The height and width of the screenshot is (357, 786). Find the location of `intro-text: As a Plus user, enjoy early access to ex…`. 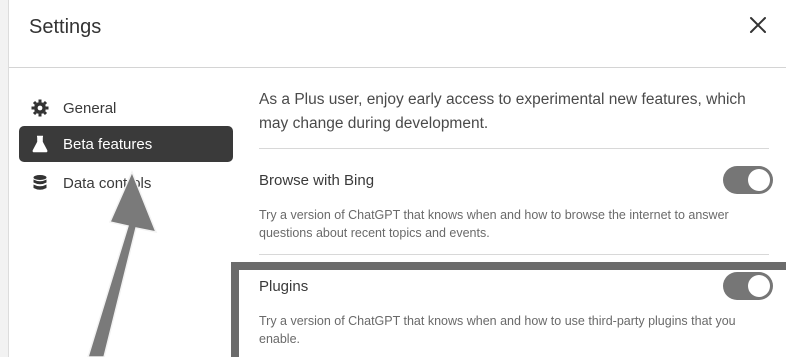

intro-text: As a Plus user, enjoy early access to ex… is located at coordinates (502, 111).